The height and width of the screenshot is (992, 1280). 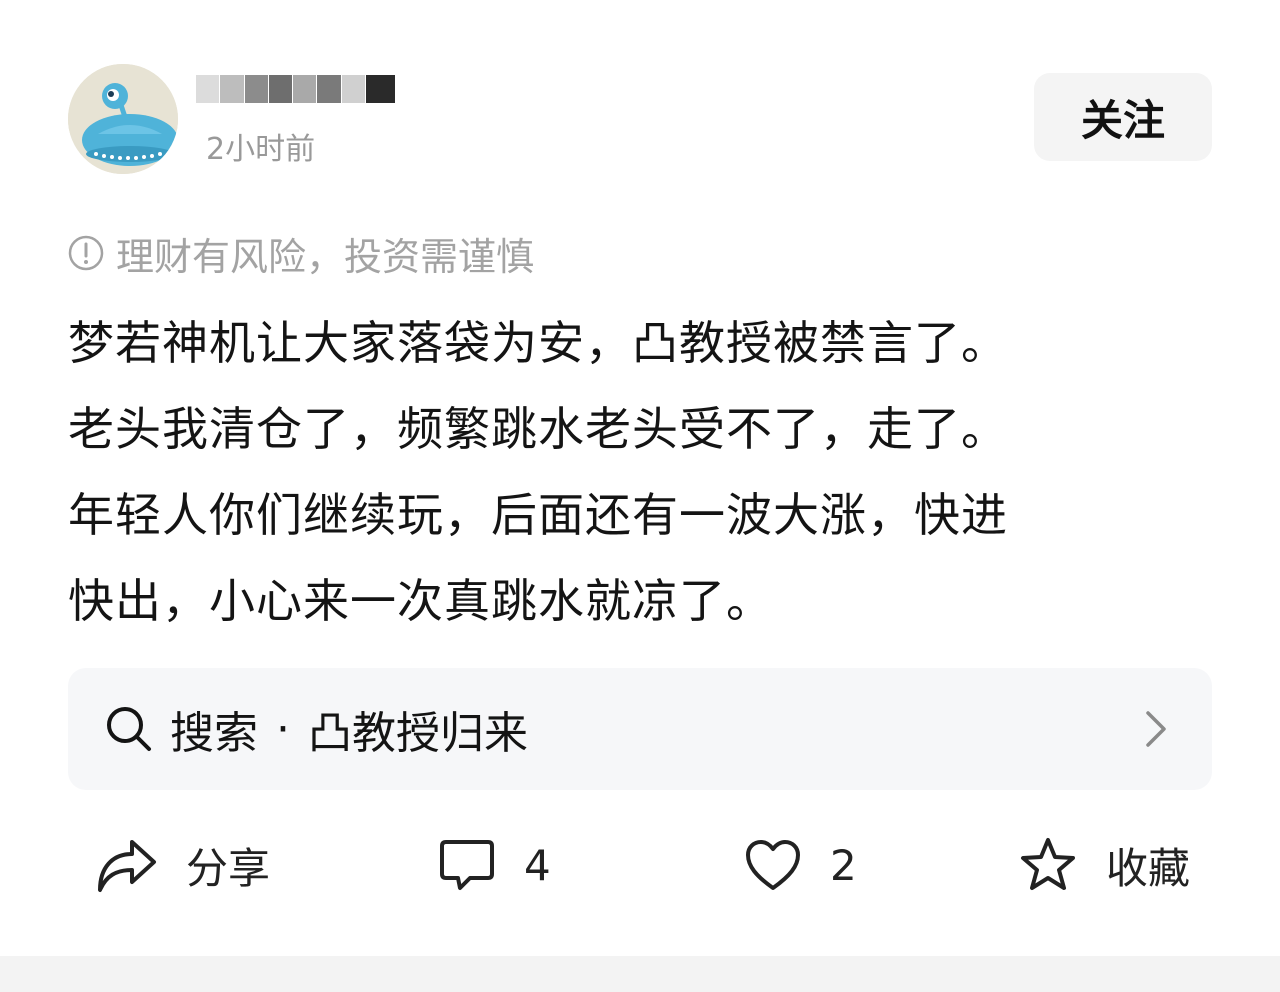 I want to click on search-label: 搜索, so click(x=214, y=733).